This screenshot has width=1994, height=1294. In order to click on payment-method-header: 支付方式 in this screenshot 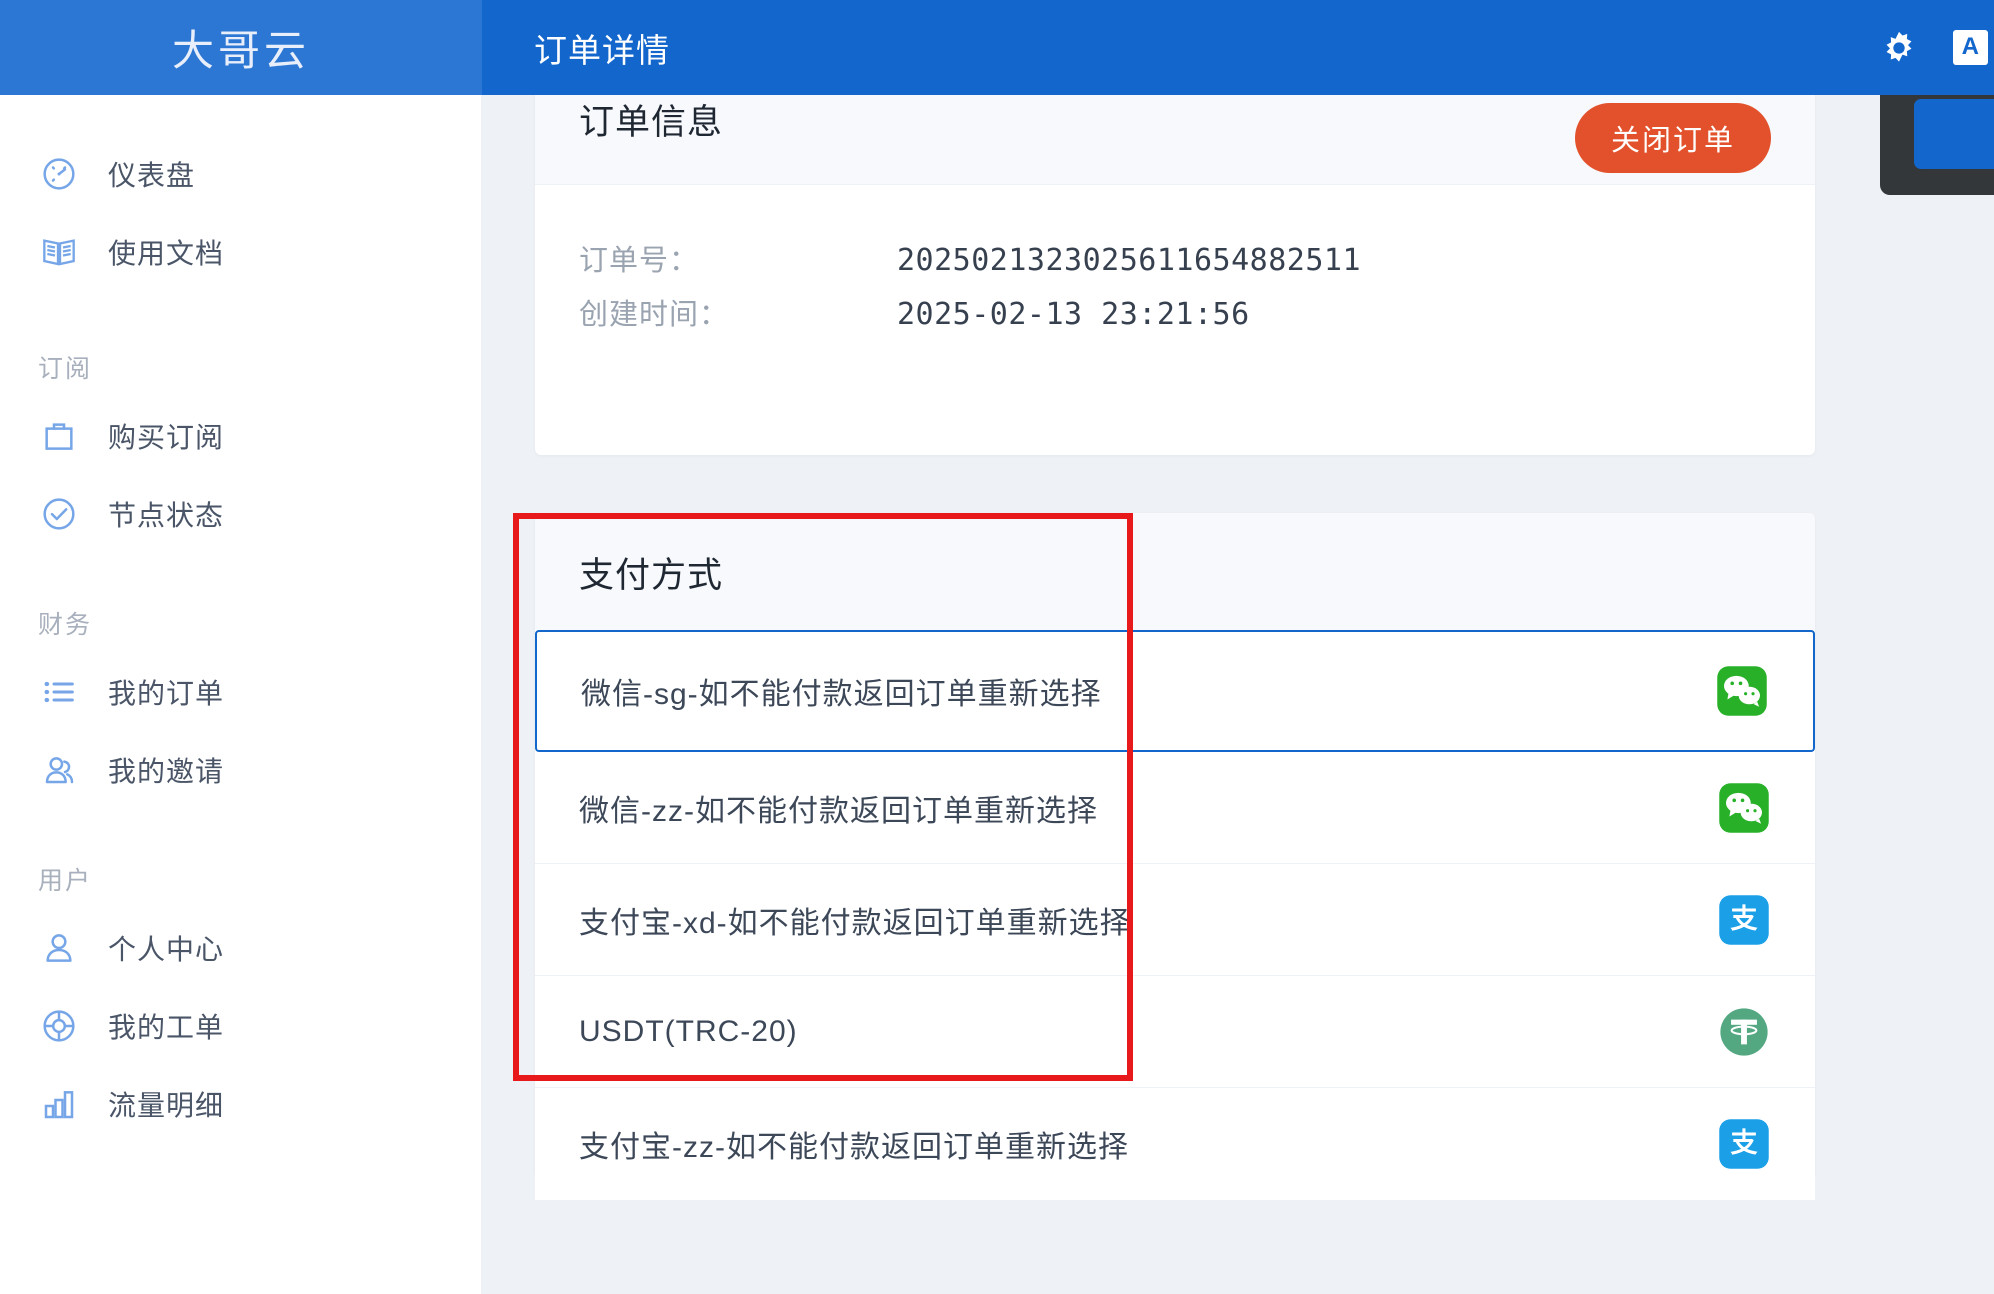, I will do `click(1175, 572)`.